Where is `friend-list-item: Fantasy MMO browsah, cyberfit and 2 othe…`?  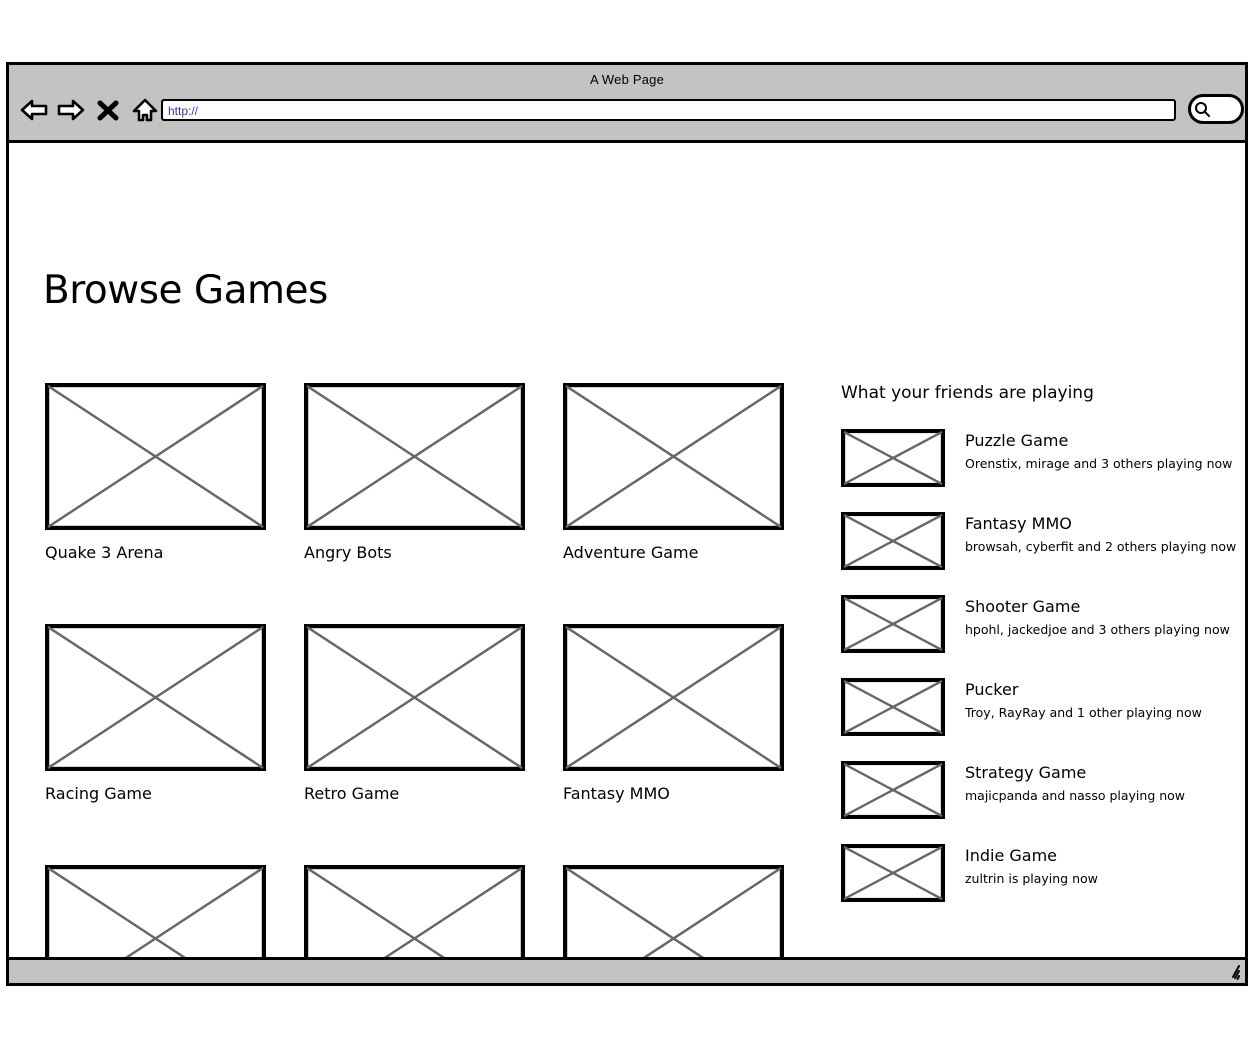
friend-list-item: Fantasy MMO browsah, cyberfit and 2 othe… is located at coordinates (1041, 541).